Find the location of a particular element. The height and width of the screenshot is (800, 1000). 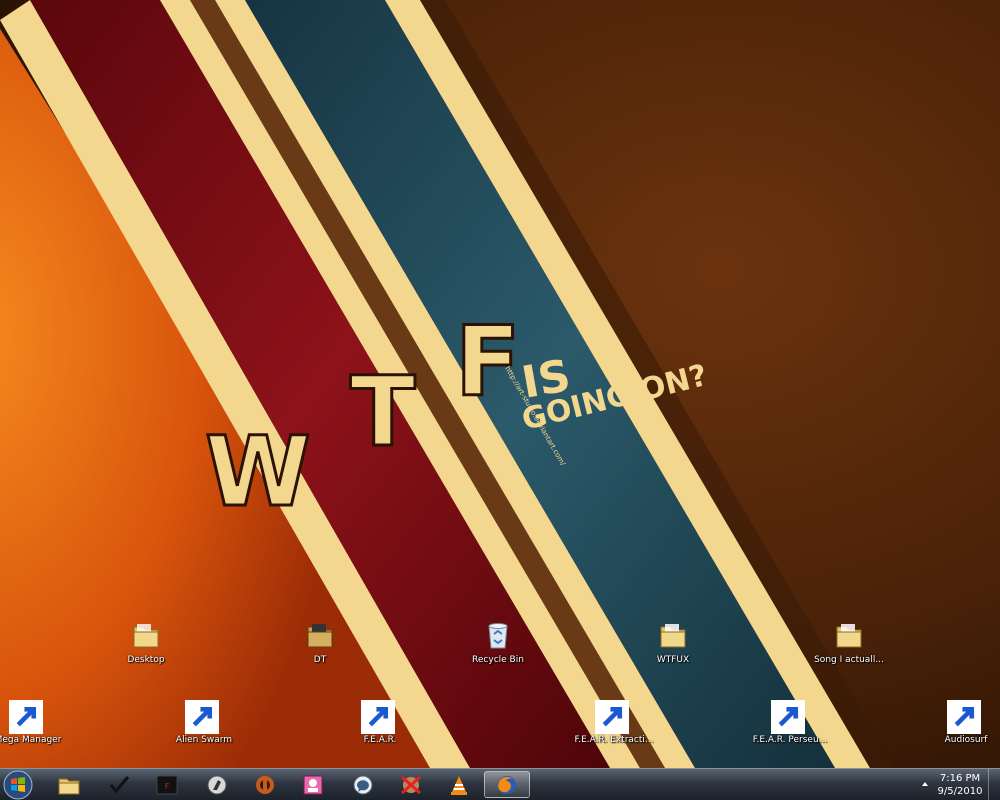

headline-w: W is located at coordinates (258, 472).